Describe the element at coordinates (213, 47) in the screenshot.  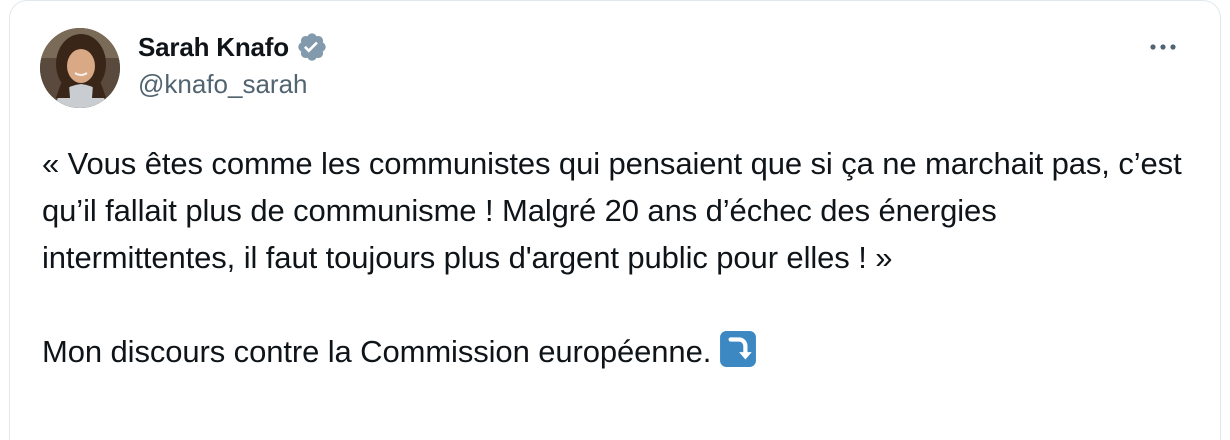
I see `author-display-name: Sarah Knafo` at that location.